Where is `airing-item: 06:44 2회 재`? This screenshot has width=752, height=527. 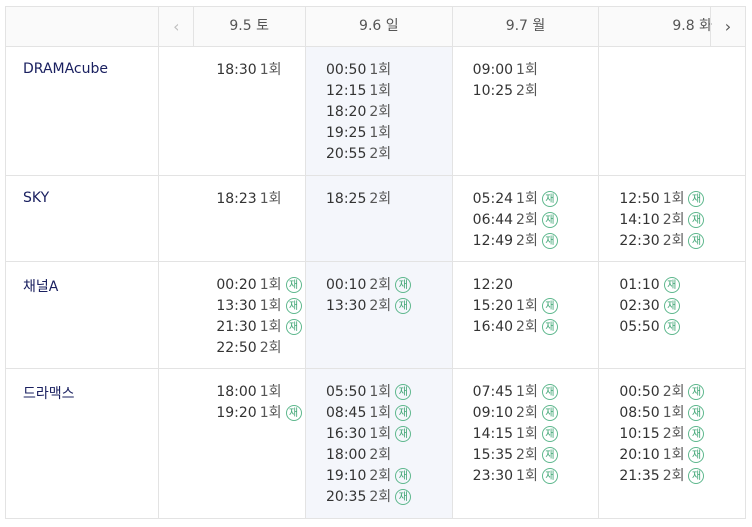 airing-item: 06:44 2회 재 is located at coordinates (526, 220).